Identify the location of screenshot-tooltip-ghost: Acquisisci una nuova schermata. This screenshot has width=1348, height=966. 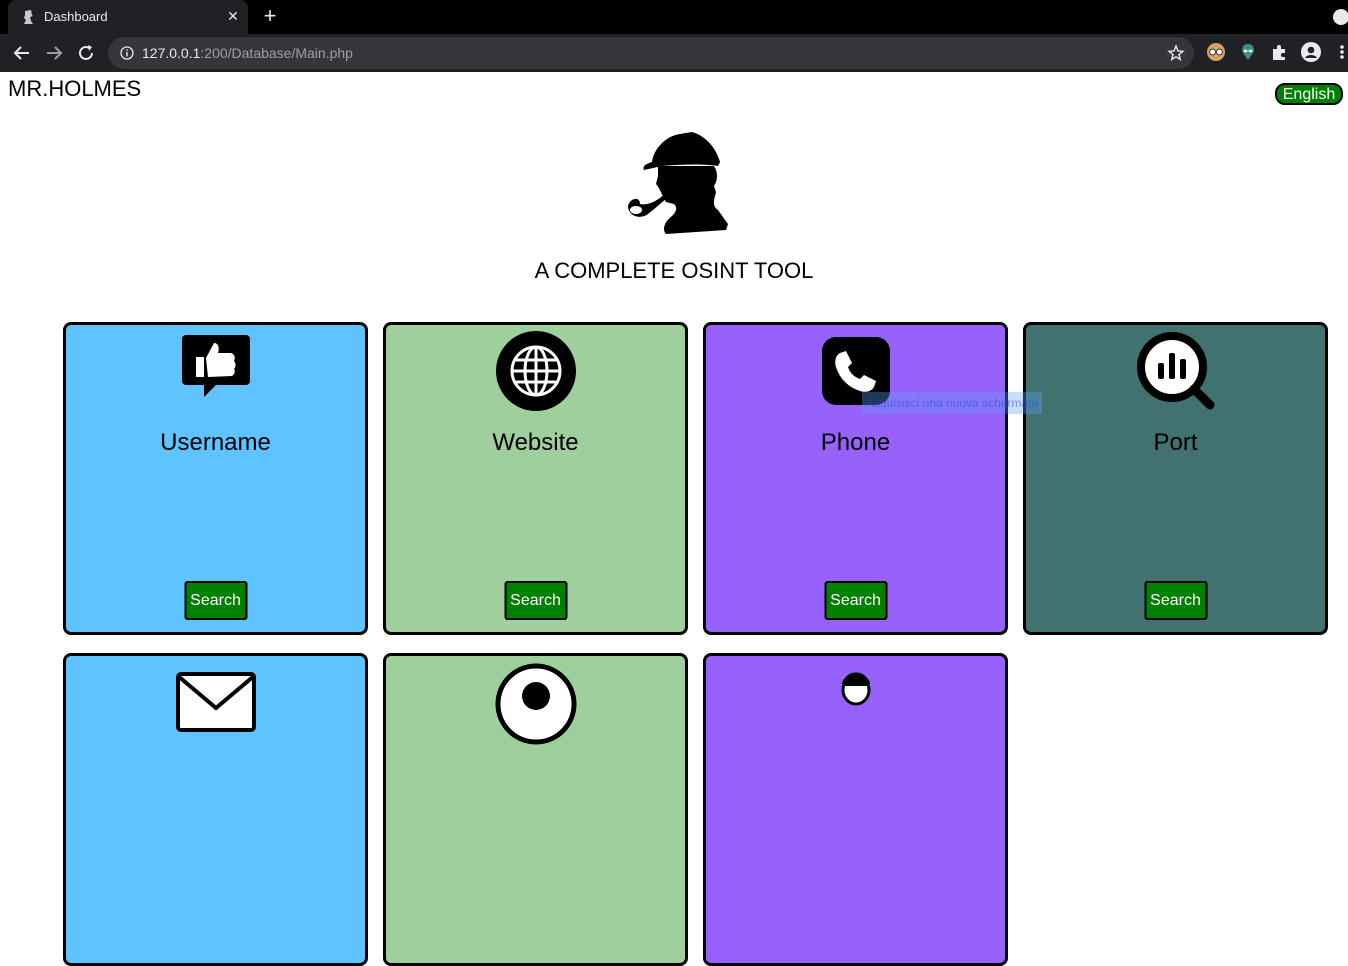
(952, 403).